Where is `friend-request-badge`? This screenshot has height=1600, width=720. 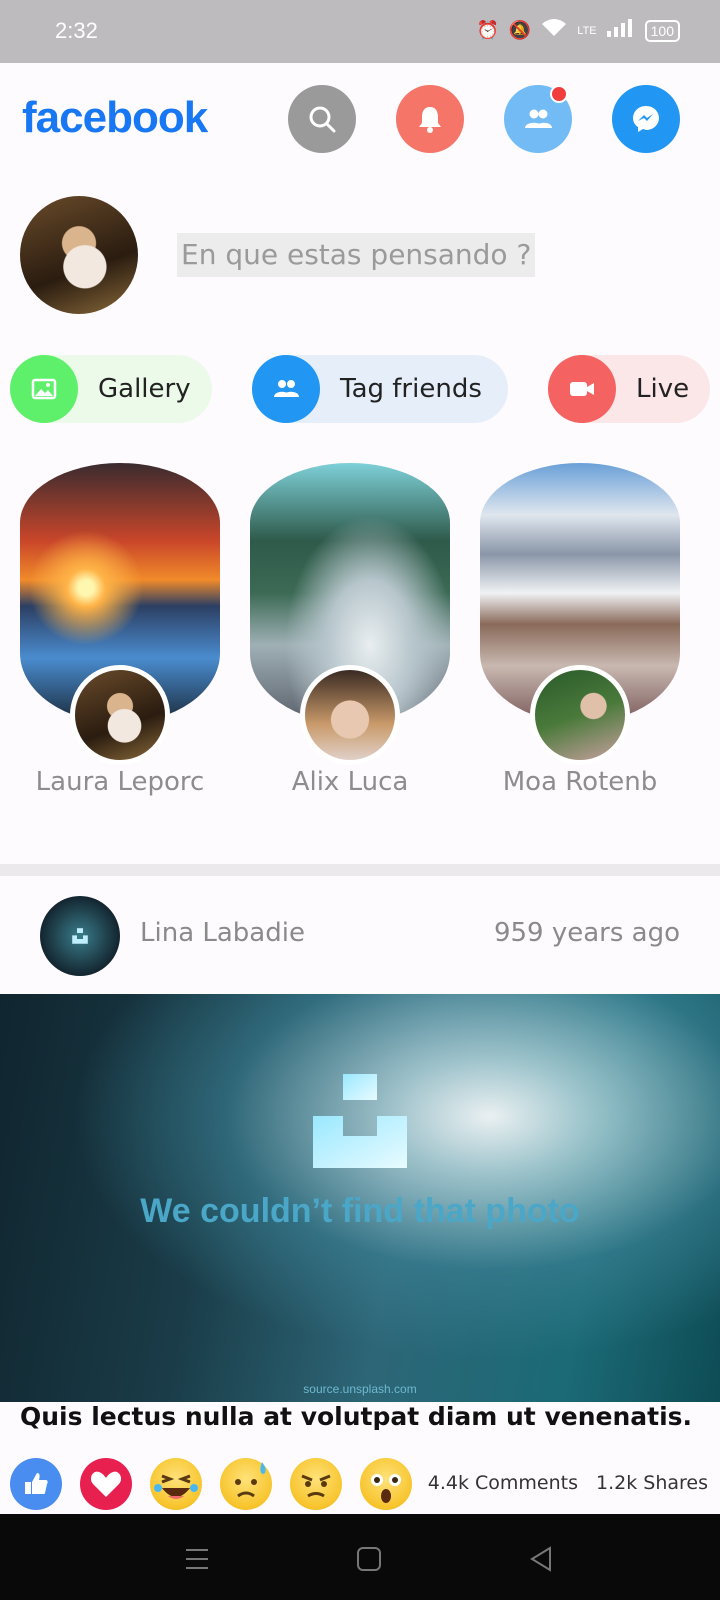 friend-request-badge is located at coordinates (559, 94).